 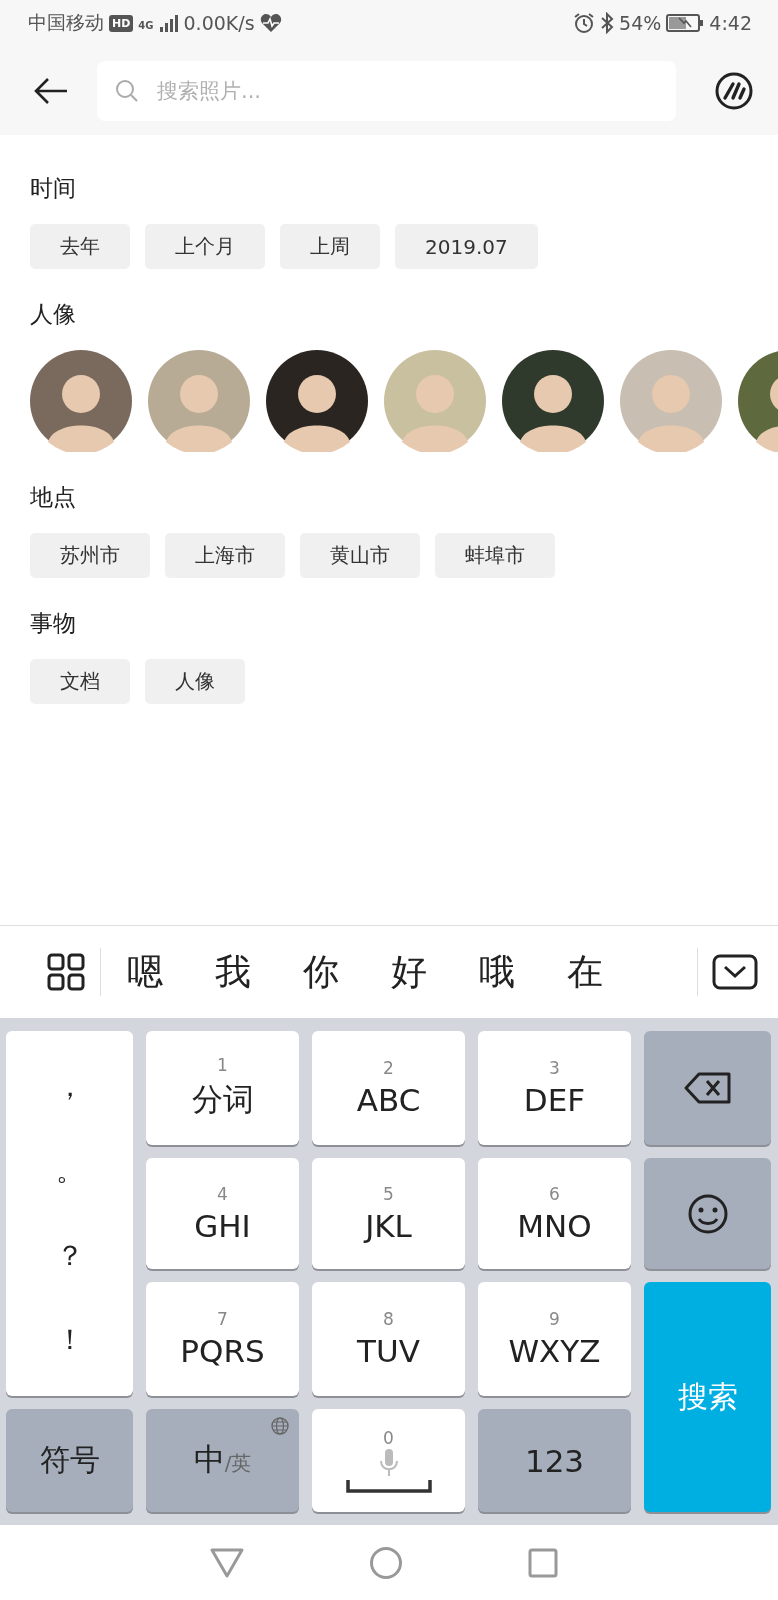 What do you see at coordinates (388, 1088) in the screenshot?
I see `t9-key: 2 ABC` at bounding box center [388, 1088].